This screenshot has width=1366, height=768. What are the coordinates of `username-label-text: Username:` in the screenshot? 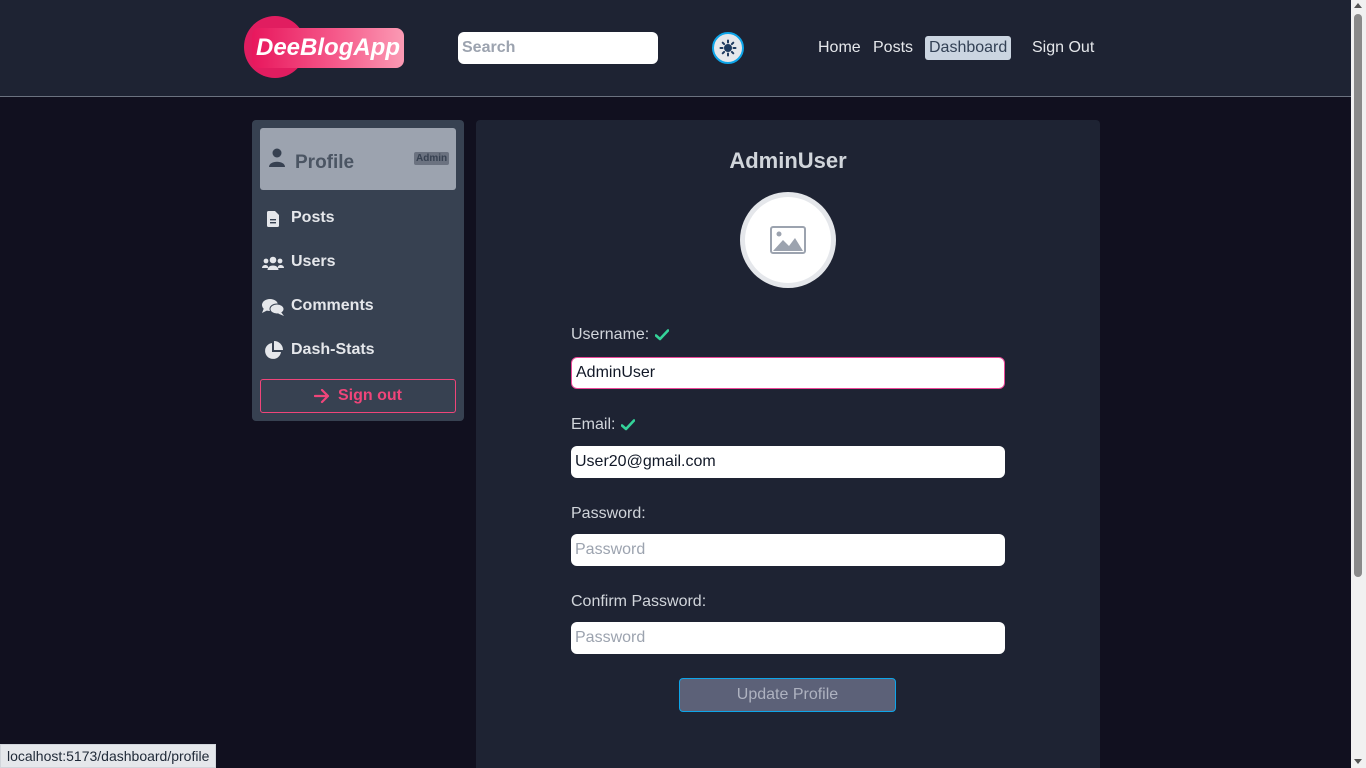 It's located at (610, 334).